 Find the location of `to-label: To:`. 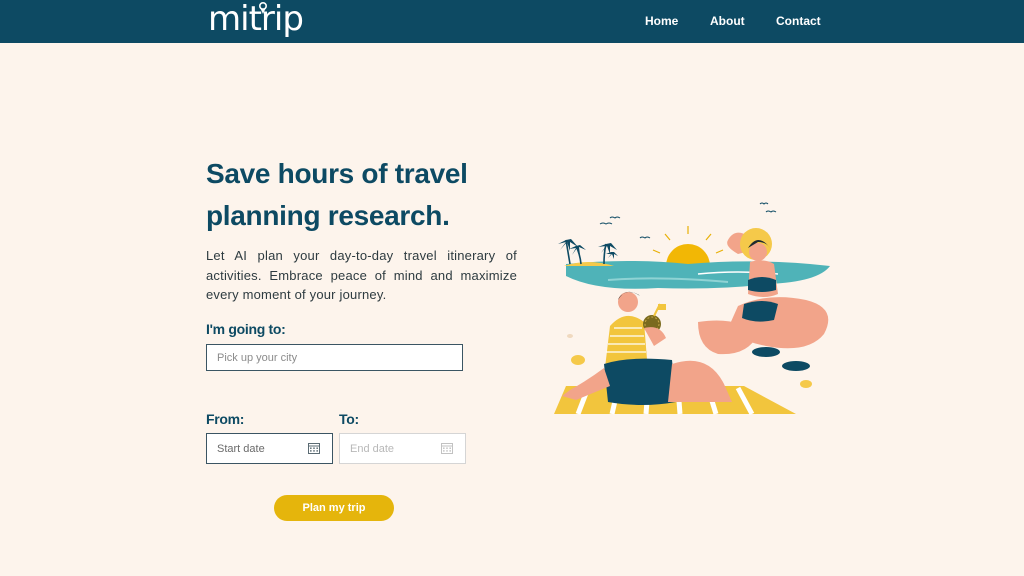

to-label: To: is located at coordinates (349, 419).